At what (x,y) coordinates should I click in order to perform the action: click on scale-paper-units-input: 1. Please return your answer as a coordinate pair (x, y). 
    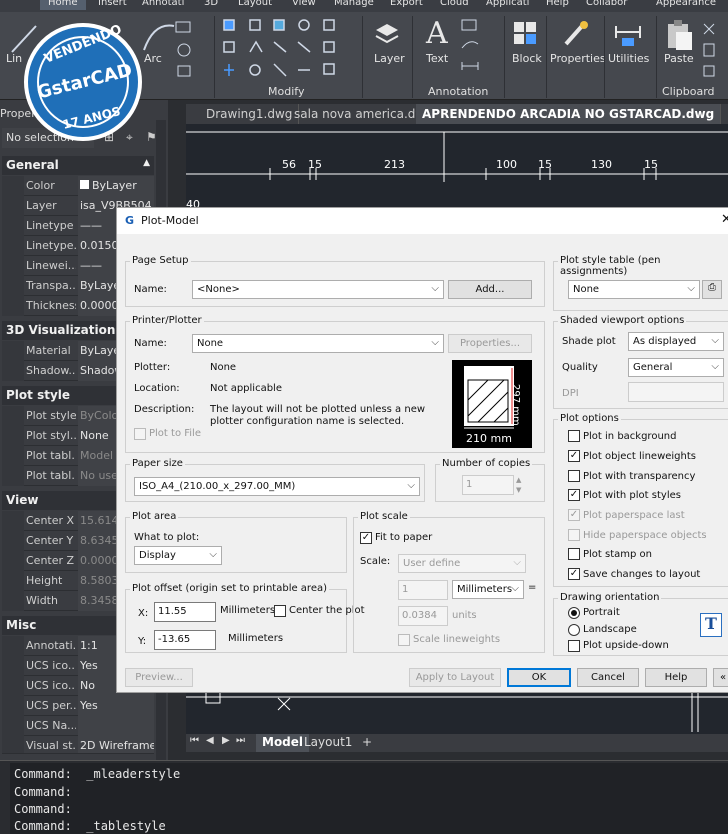
    Looking at the image, I should click on (423, 590).